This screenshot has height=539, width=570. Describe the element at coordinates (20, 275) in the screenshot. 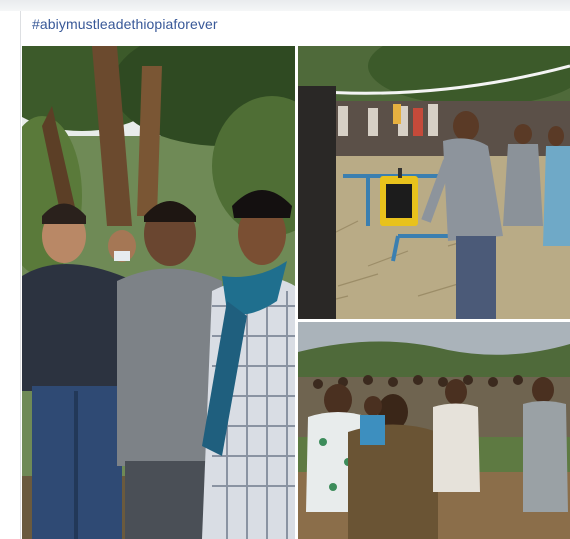

I see `post-left-border` at that location.